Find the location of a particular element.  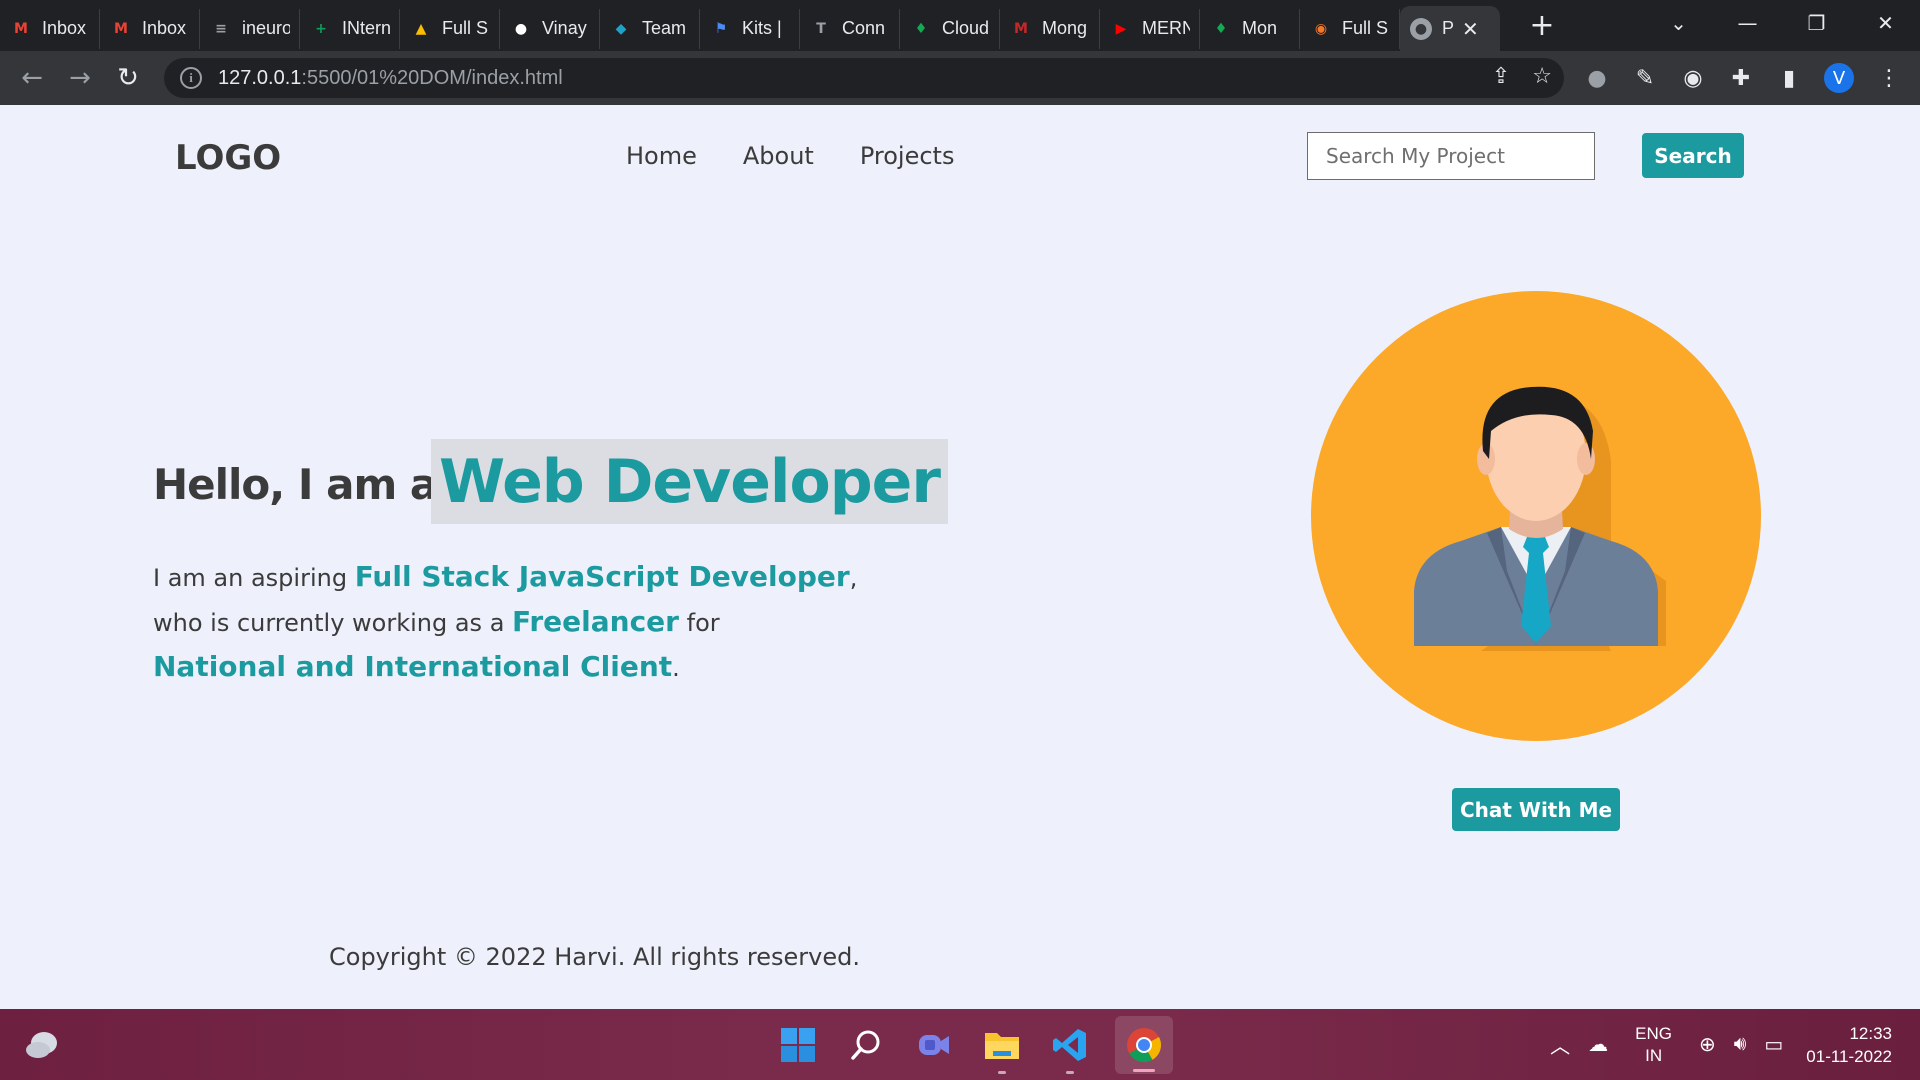

search-button: Search is located at coordinates (1693, 155).